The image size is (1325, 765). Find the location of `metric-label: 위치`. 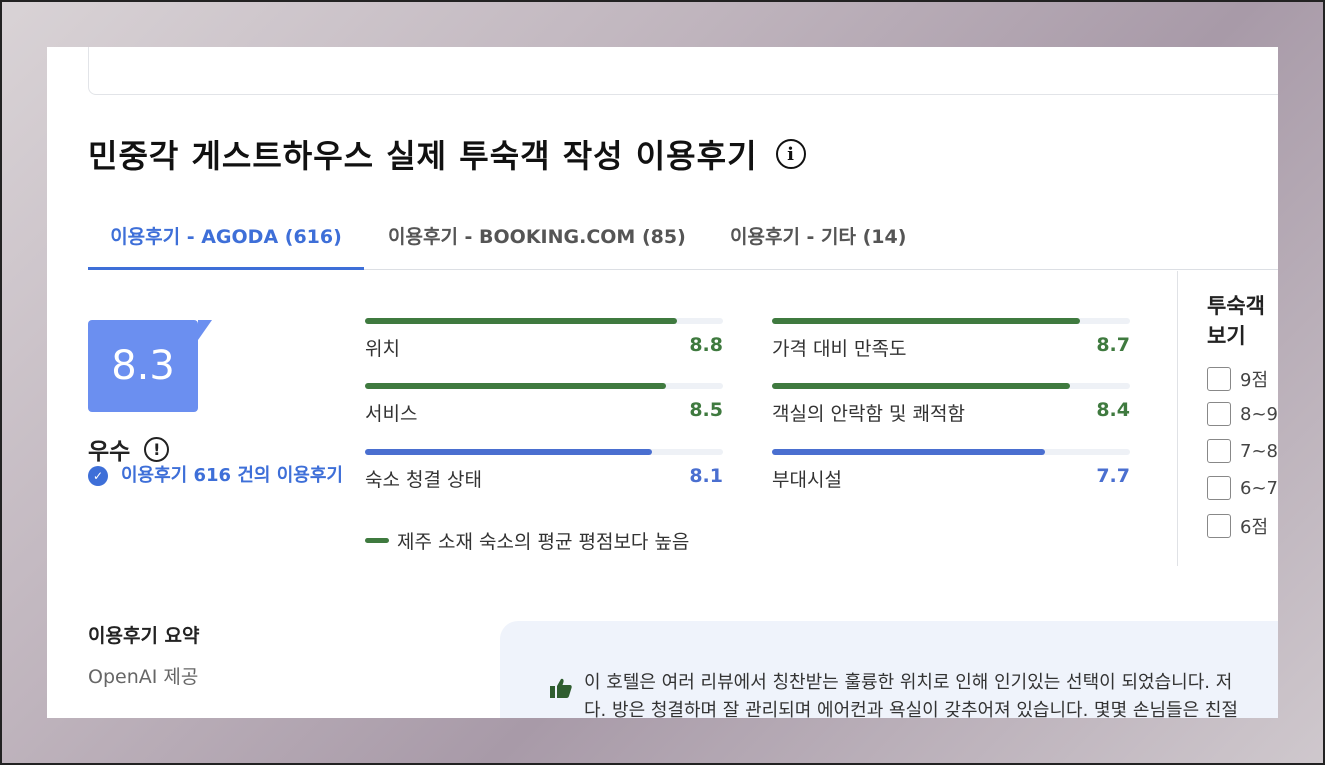

metric-label: 위치 is located at coordinates (382, 349).